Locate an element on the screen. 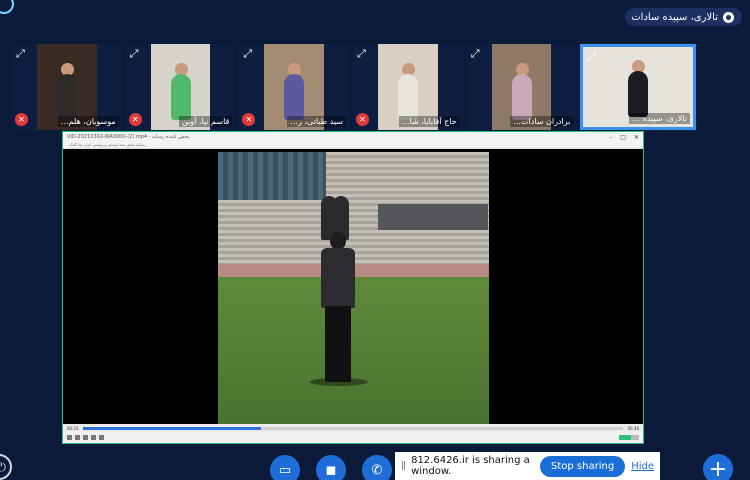 Image resolution: width=750 pixels, height=480 pixels. prev-icon is located at coordinates (77, 437).